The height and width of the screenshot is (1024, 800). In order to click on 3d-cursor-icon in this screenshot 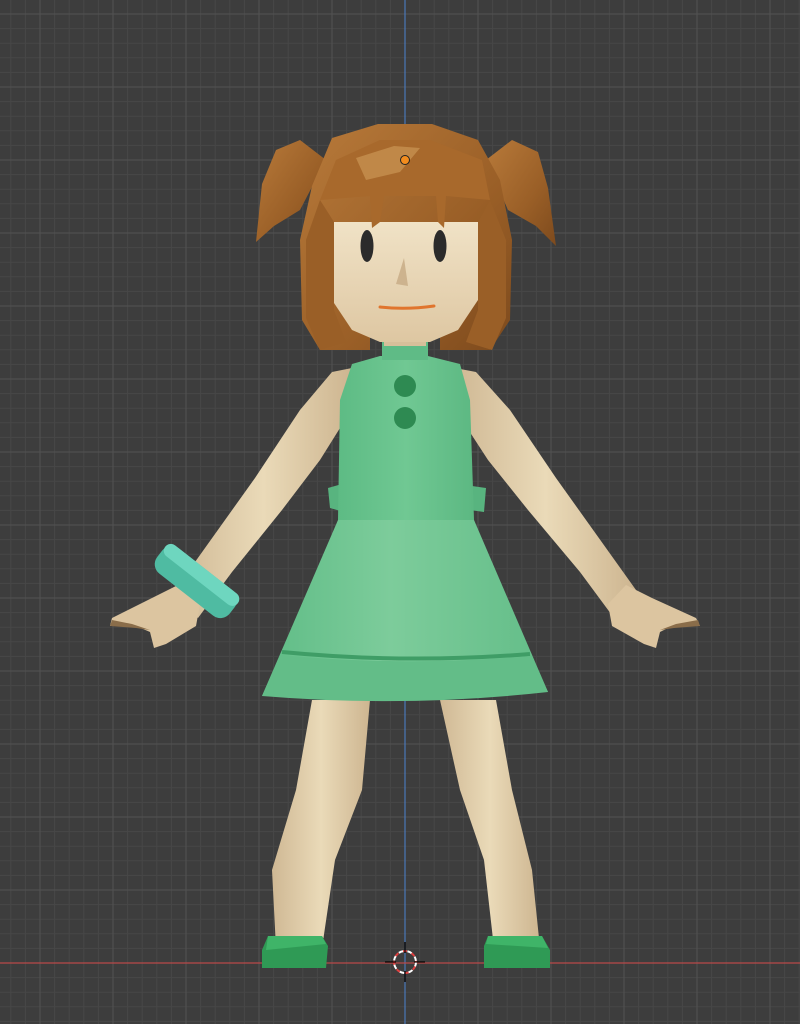, I will do `click(405, 962)`.